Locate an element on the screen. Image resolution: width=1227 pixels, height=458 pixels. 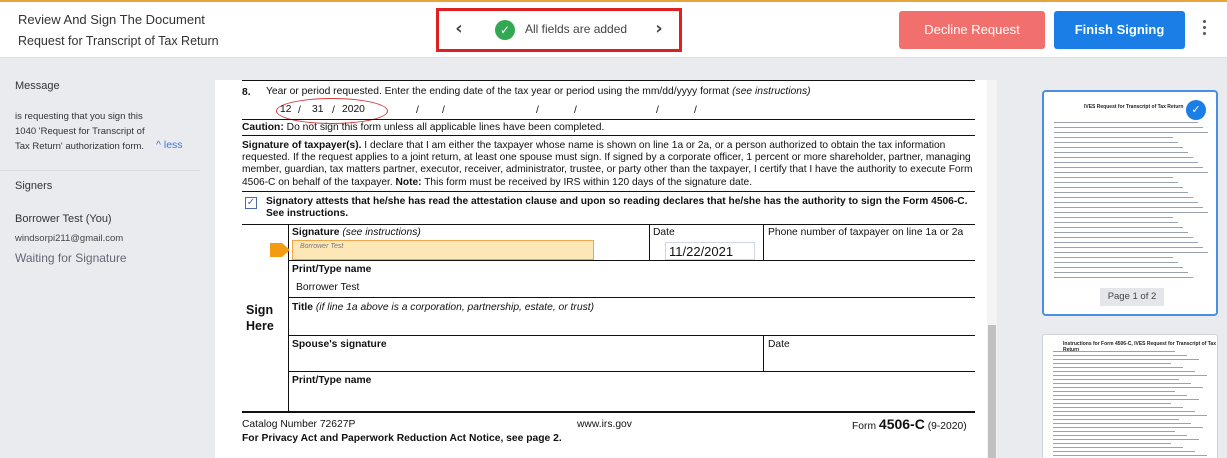
form-date: (9-2020) is located at coordinates (947, 426).